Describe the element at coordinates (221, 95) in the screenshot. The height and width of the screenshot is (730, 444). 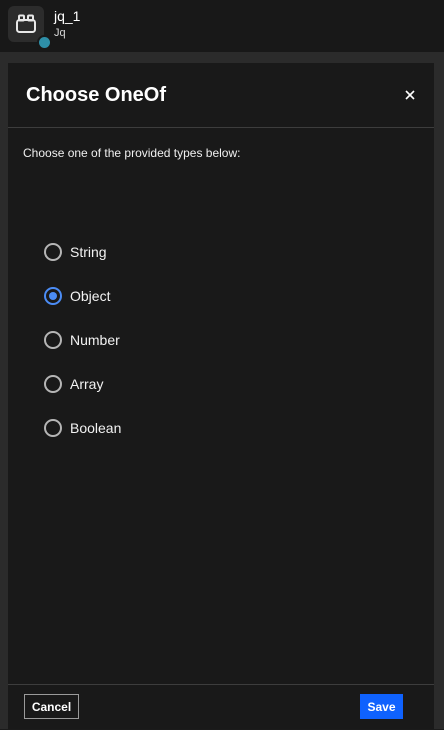
I see `modal-header: Choose OneOf` at that location.